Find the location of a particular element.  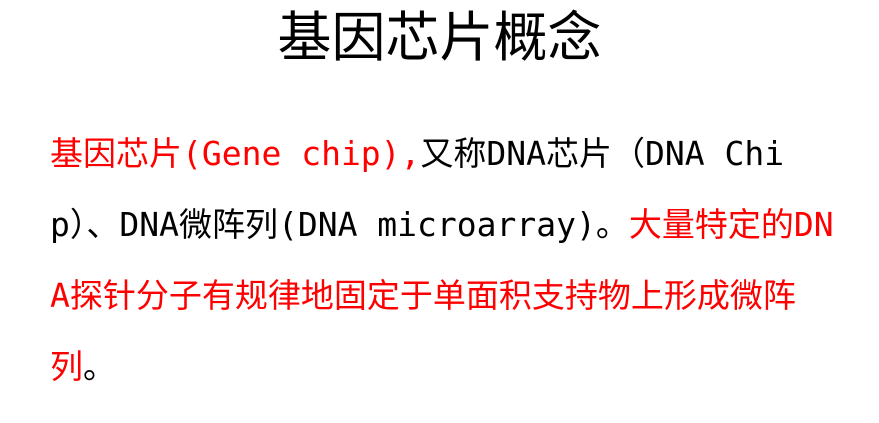

slide-title: 基因芯片概念 is located at coordinates (439, 37).